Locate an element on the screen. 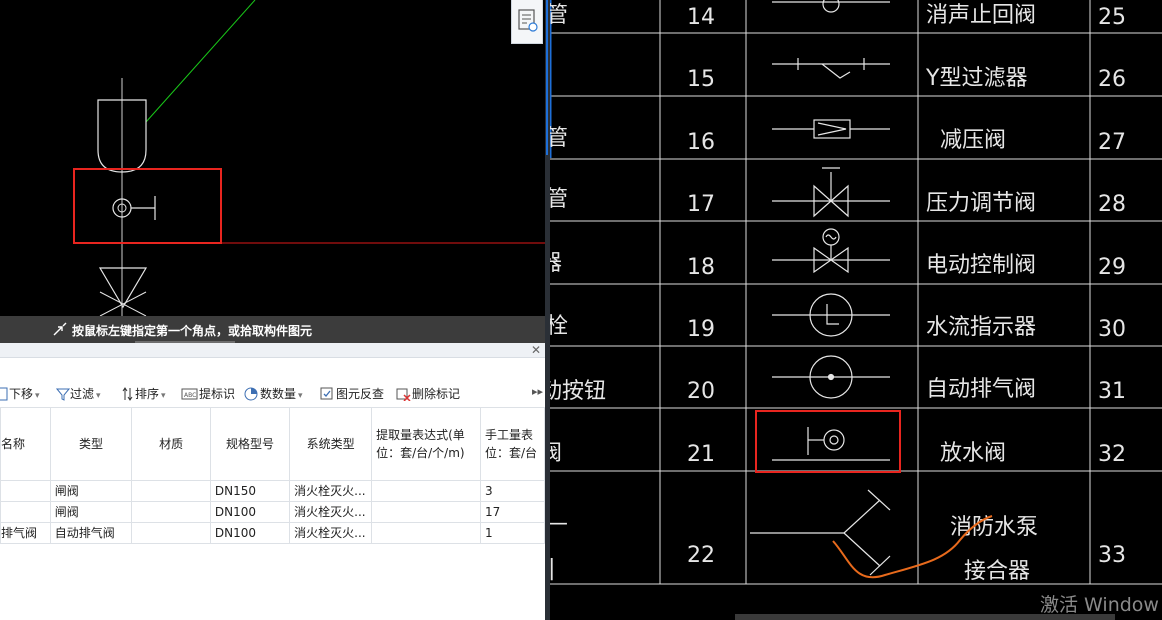 This screenshot has height=620, width=1162. mark-identify-button: ABC 提标识 is located at coordinates (208, 393).